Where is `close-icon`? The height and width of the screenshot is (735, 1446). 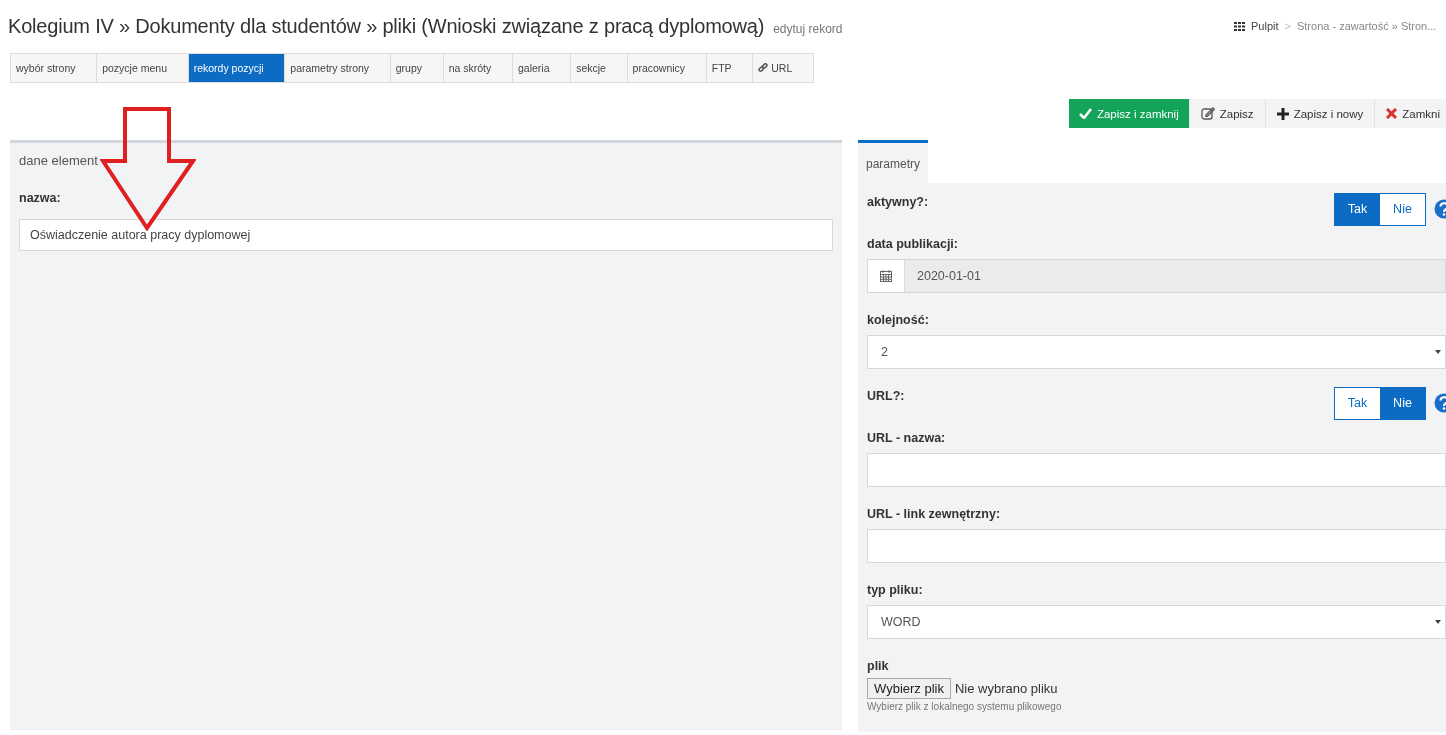 close-icon is located at coordinates (1392, 113).